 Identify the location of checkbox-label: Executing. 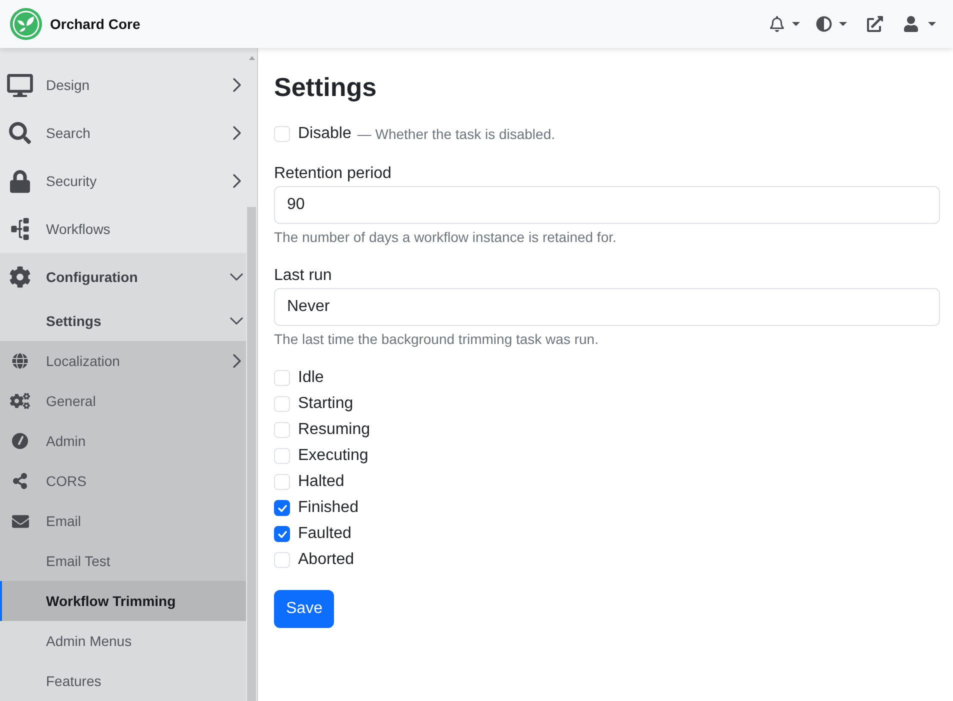
(333, 456).